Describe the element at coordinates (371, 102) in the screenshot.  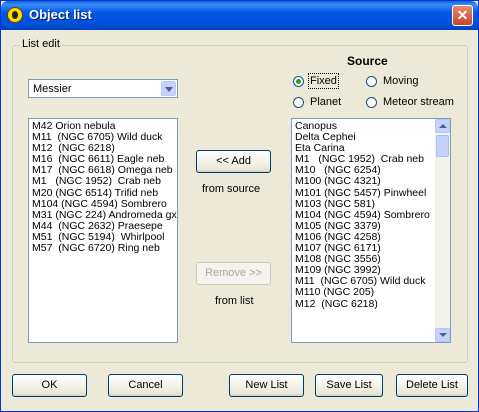
I see `radio-meteor-stream-indicator` at that location.